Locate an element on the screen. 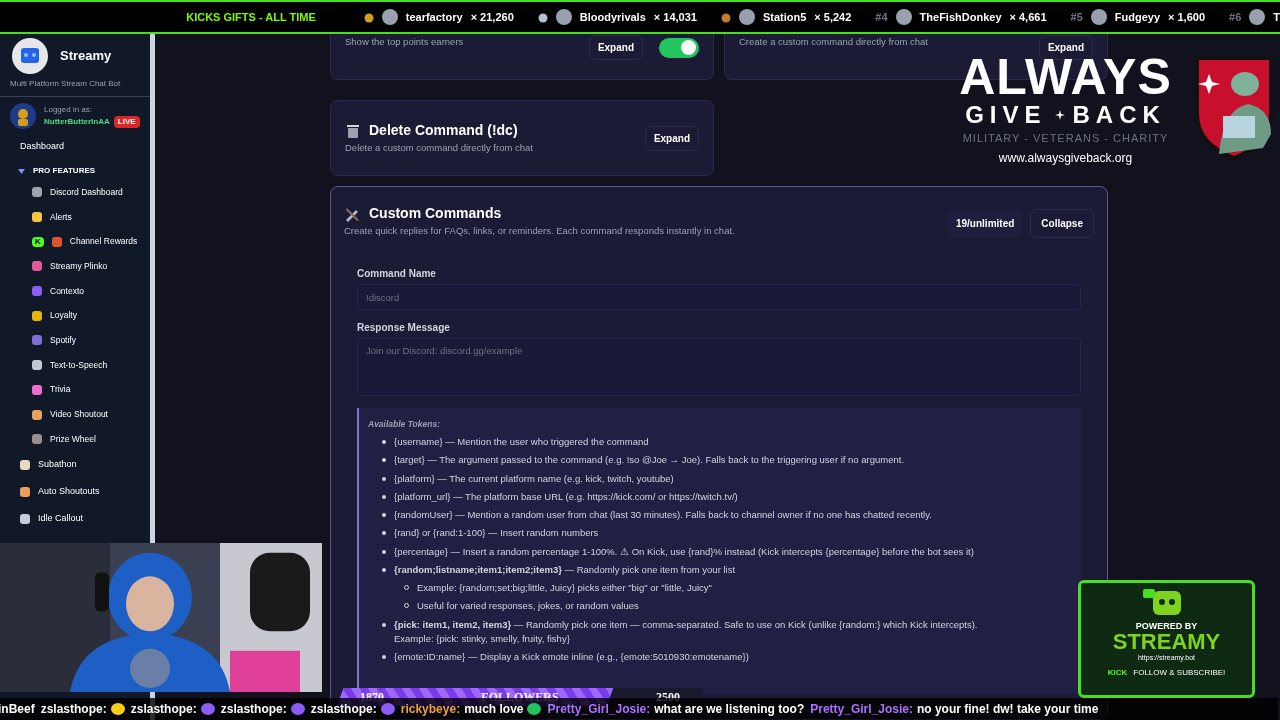 The width and height of the screenshot is (1280, 720). sparkle-icon is located at coordinates (1059, 115).